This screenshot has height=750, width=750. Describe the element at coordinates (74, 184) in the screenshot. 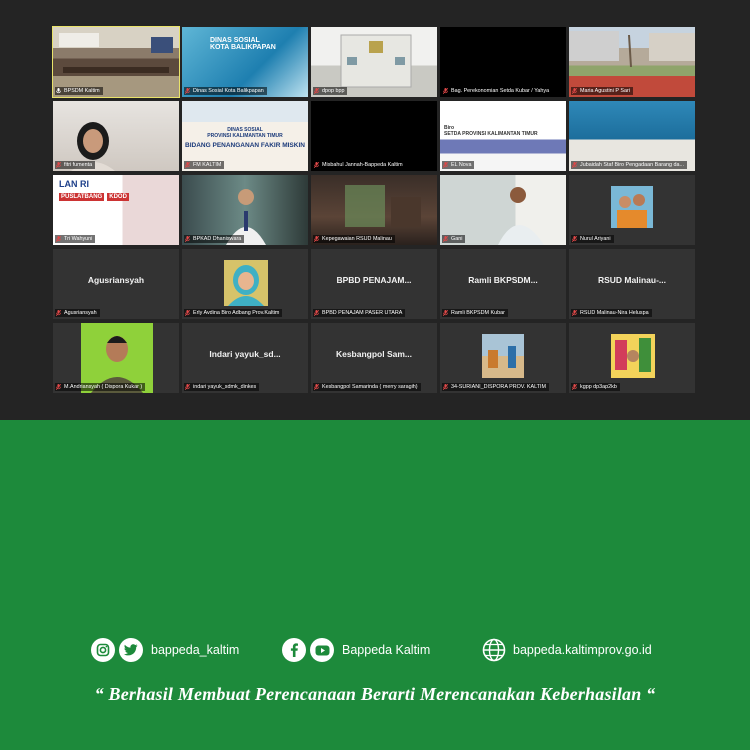

I see `overlay-line: LAN RI` at that location.